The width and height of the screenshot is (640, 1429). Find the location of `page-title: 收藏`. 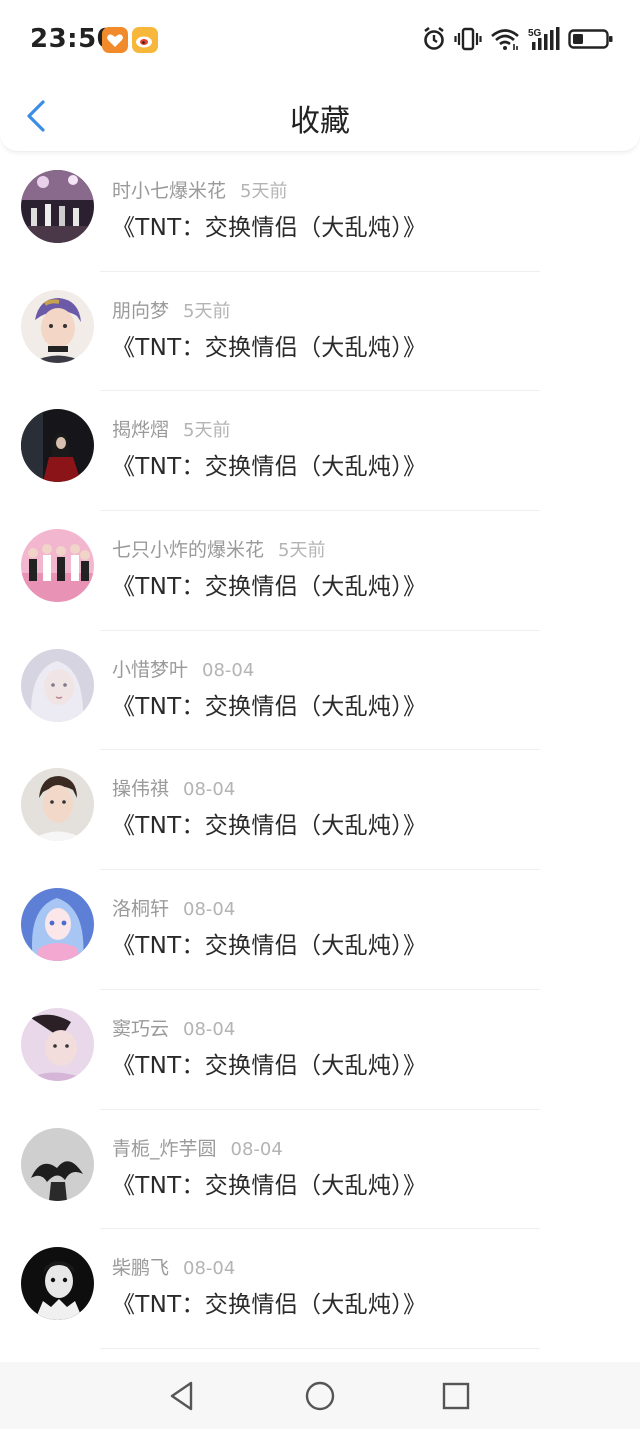

page-title: 收藏 is located at coordinates (320, 121).